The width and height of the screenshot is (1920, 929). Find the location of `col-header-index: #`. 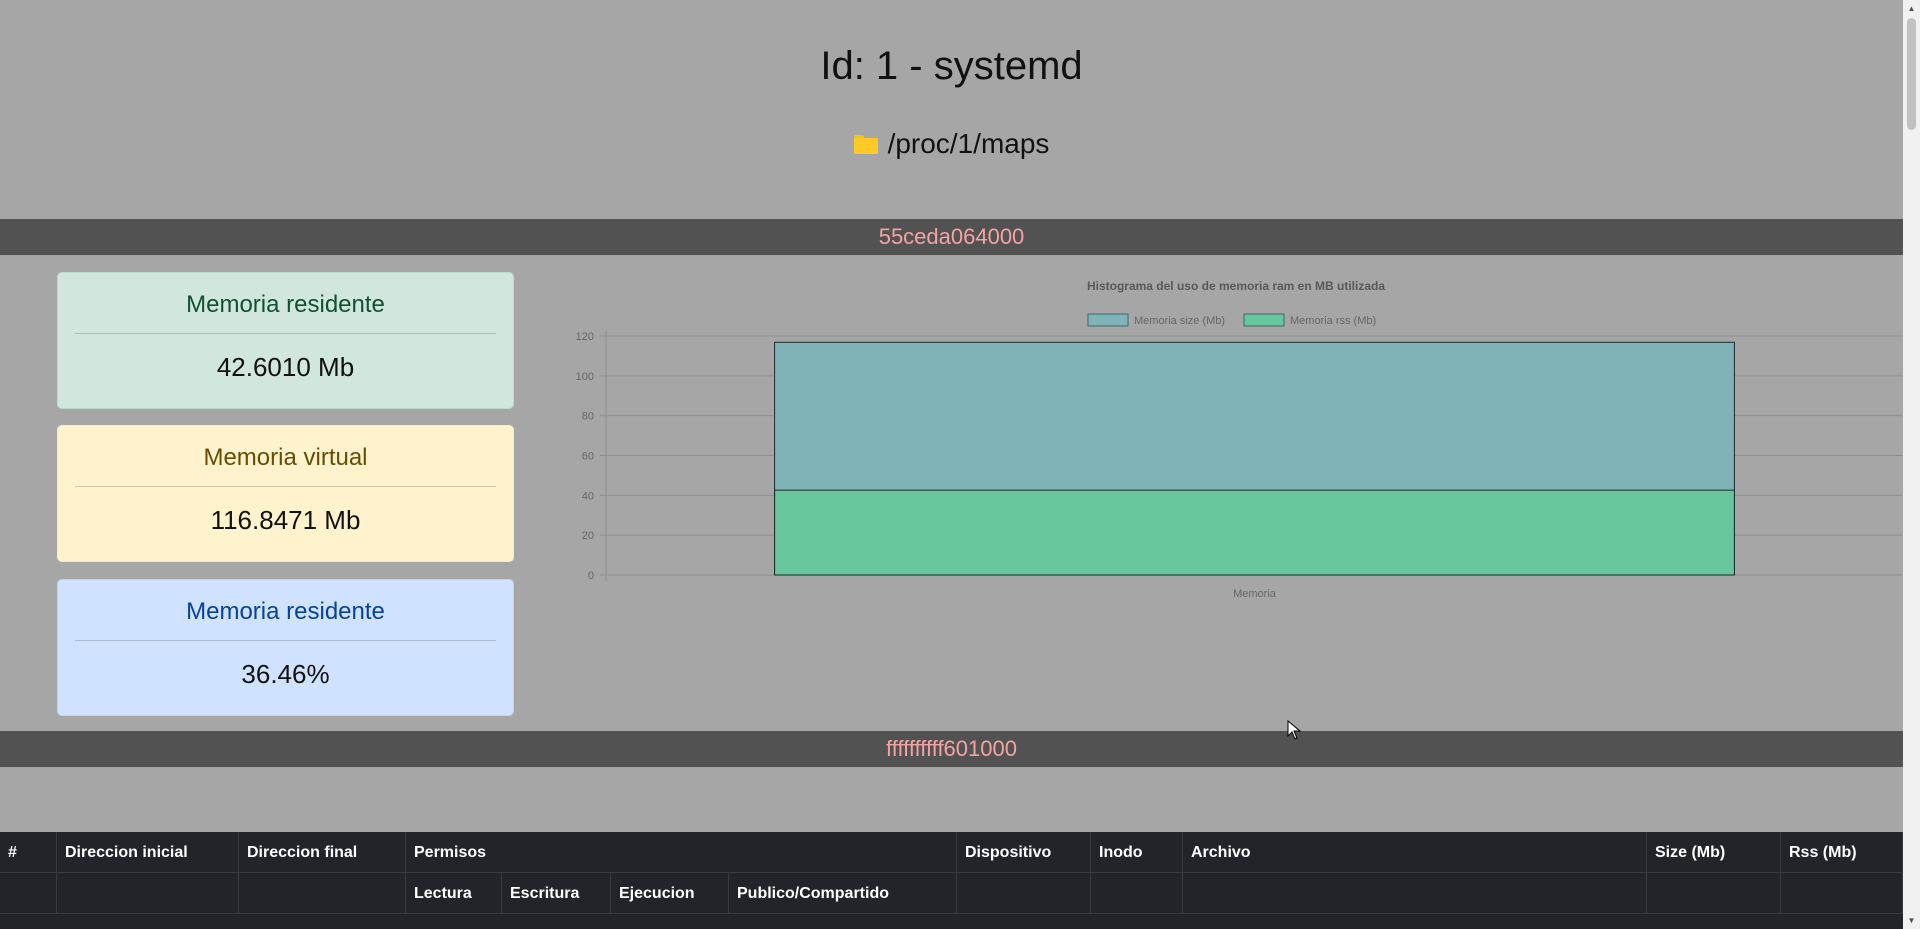

col-header-index: # is located at coordinates (28, 852).